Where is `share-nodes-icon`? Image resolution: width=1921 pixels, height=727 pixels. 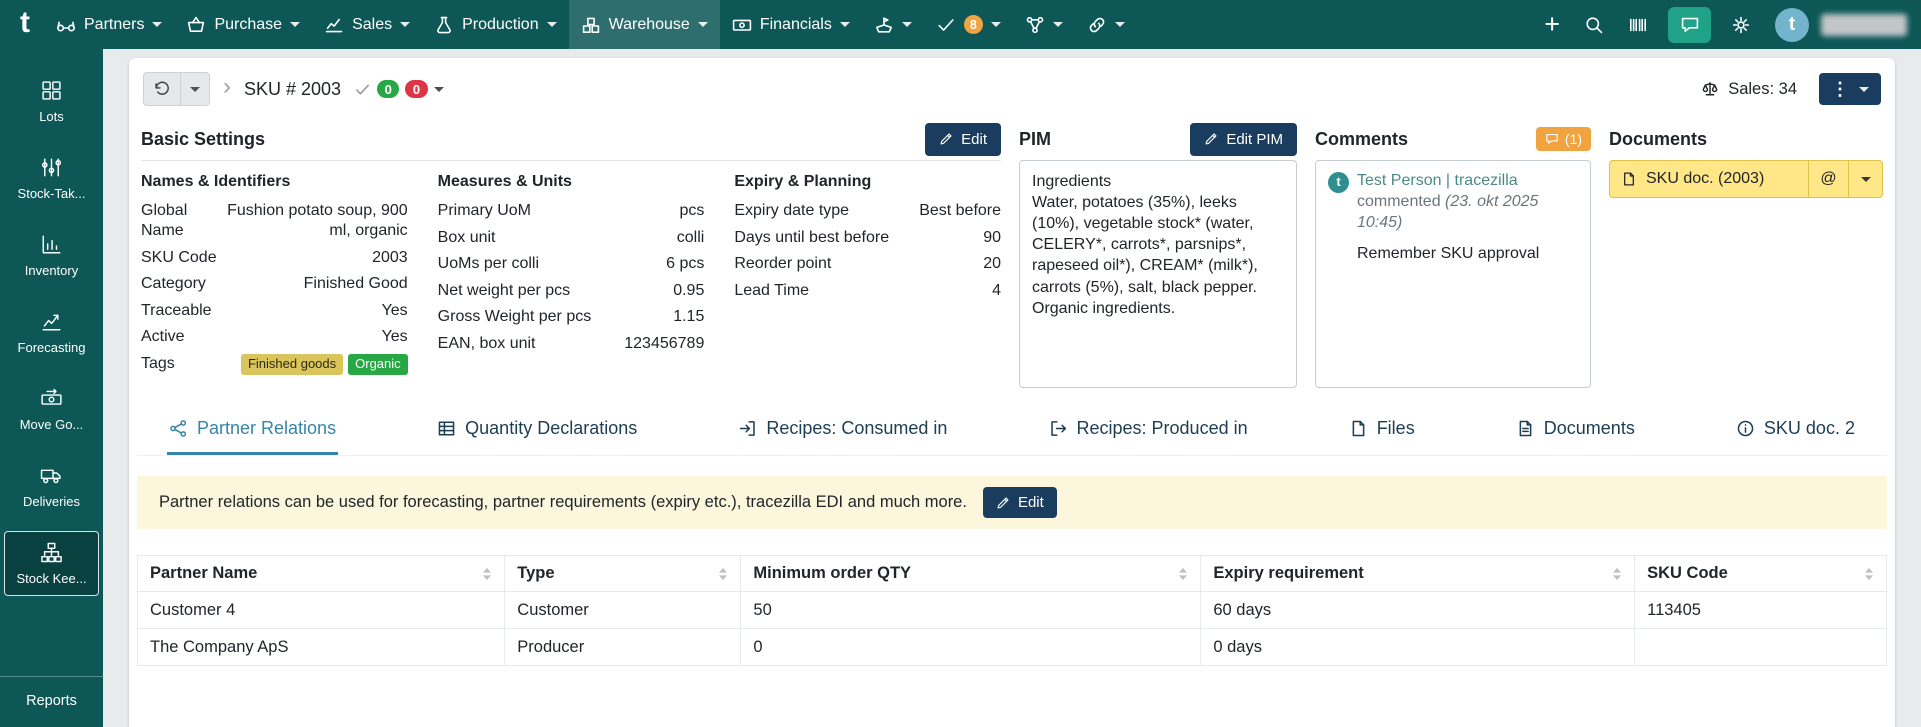
share-nodes-icon is located at coordinates (178, 428).